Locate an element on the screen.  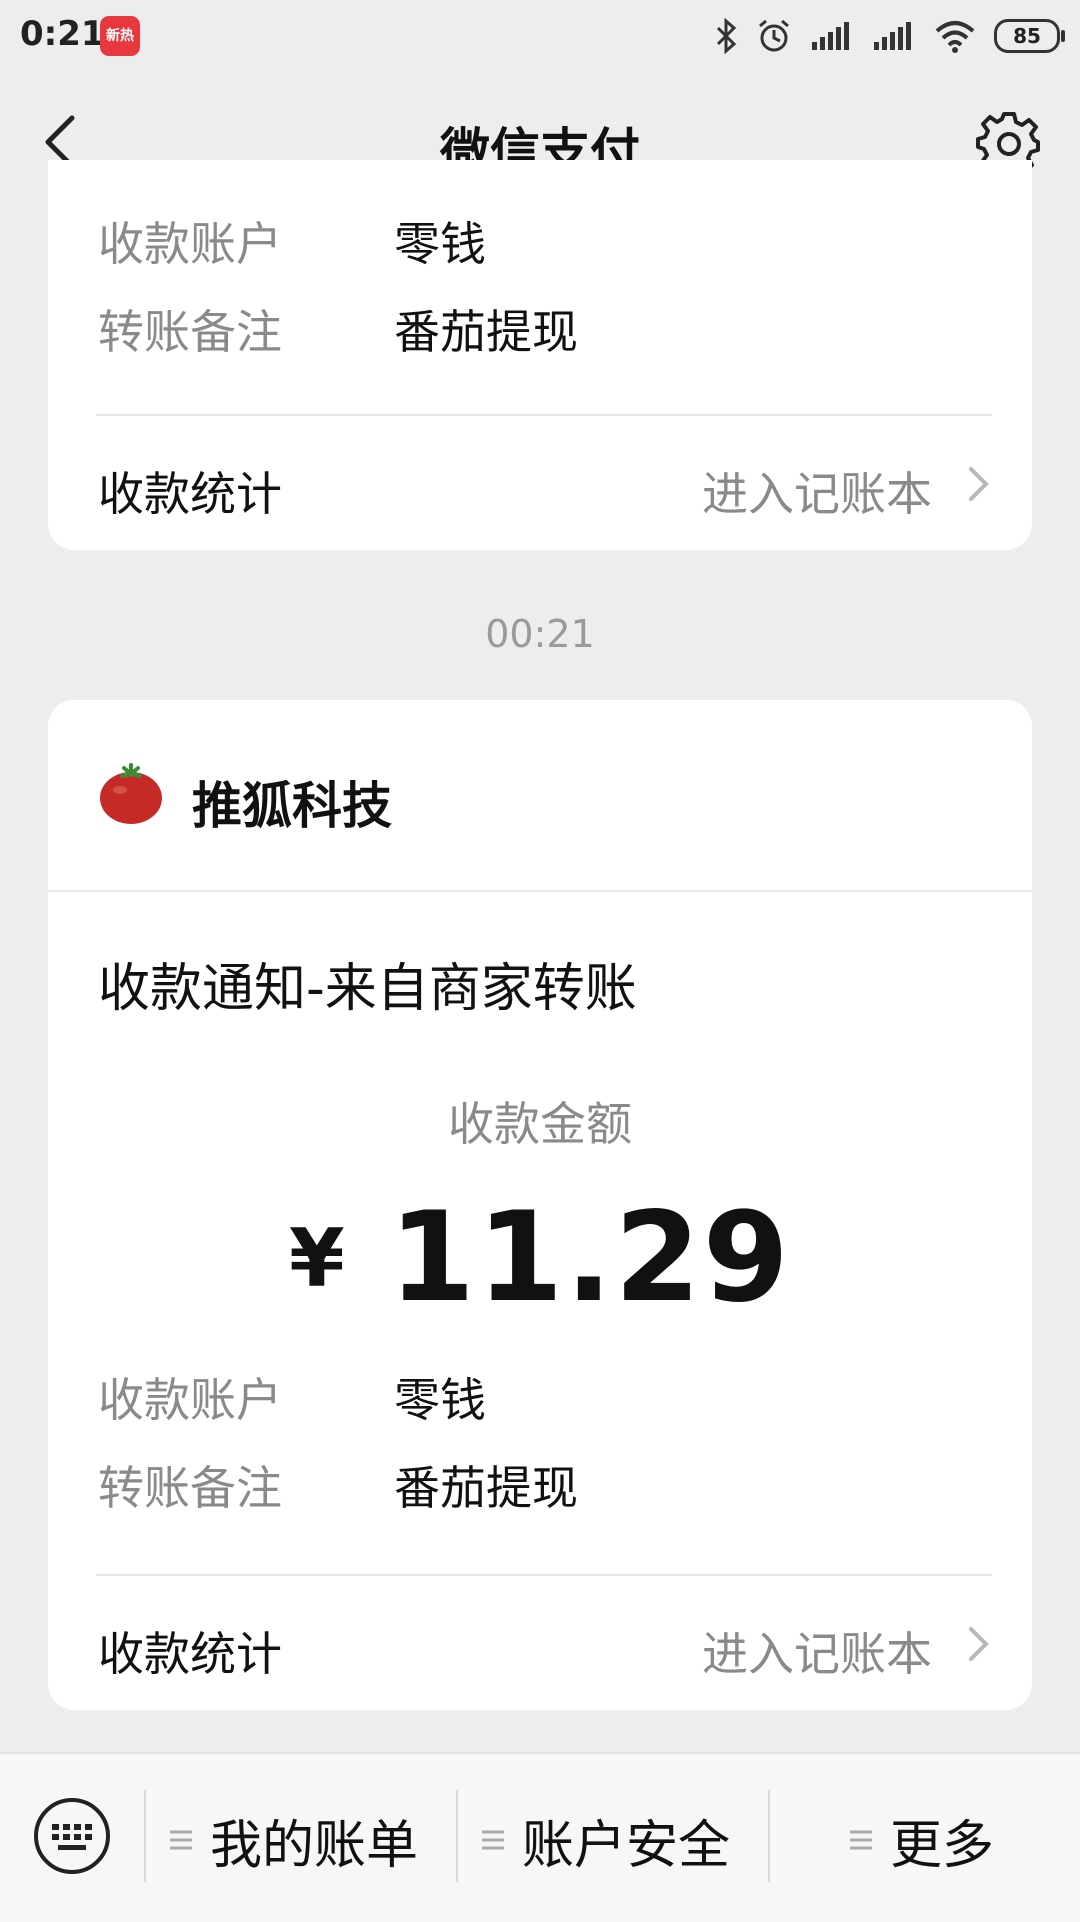
tomato-logo-icon is located at coordinates (131, 793).